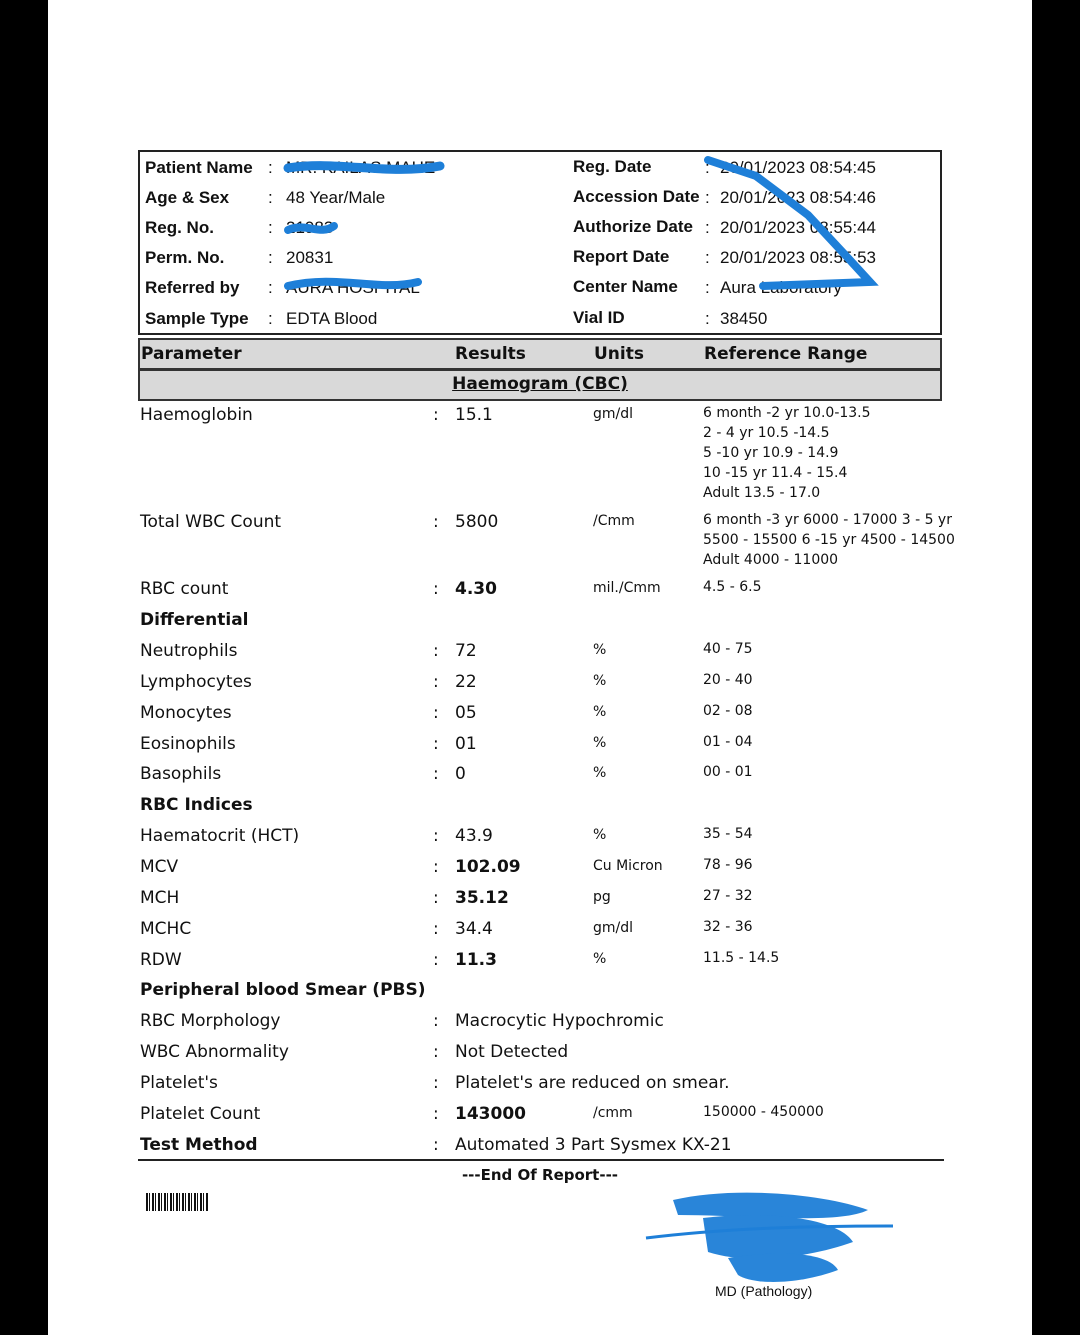  What do you see at coordinates (199, 1145) in the screenshot?
I see `parameter-name: Test Method` at bounding box center [199, 1145].